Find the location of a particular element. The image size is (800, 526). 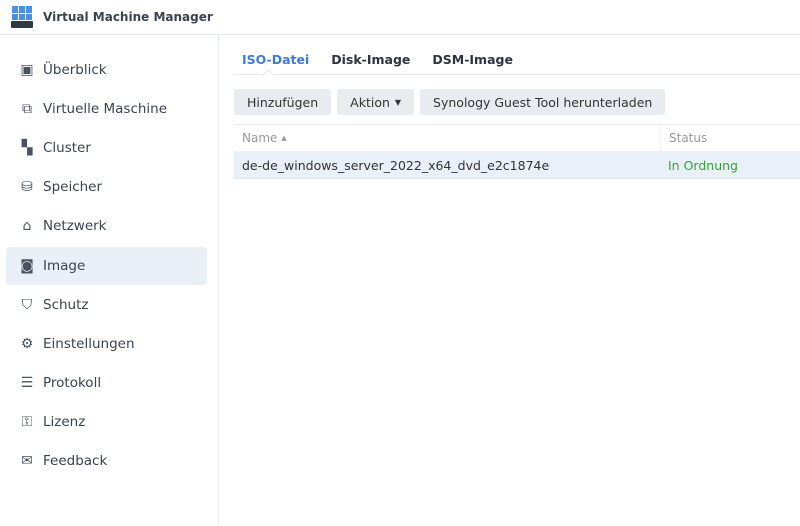

tab-iso-file: ISO-Datei is located at coordinates (275, 62).